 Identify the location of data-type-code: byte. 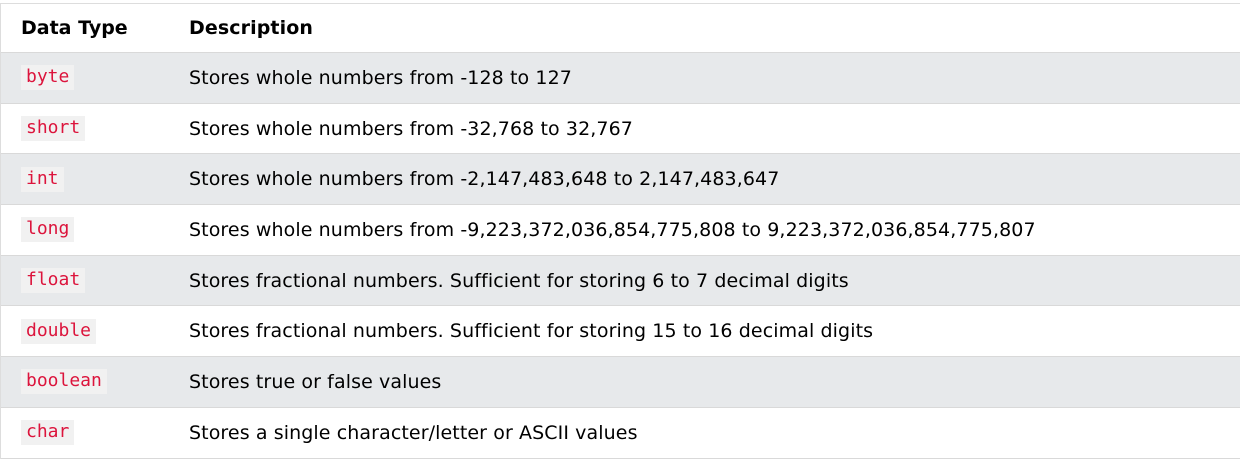
(48, 78).